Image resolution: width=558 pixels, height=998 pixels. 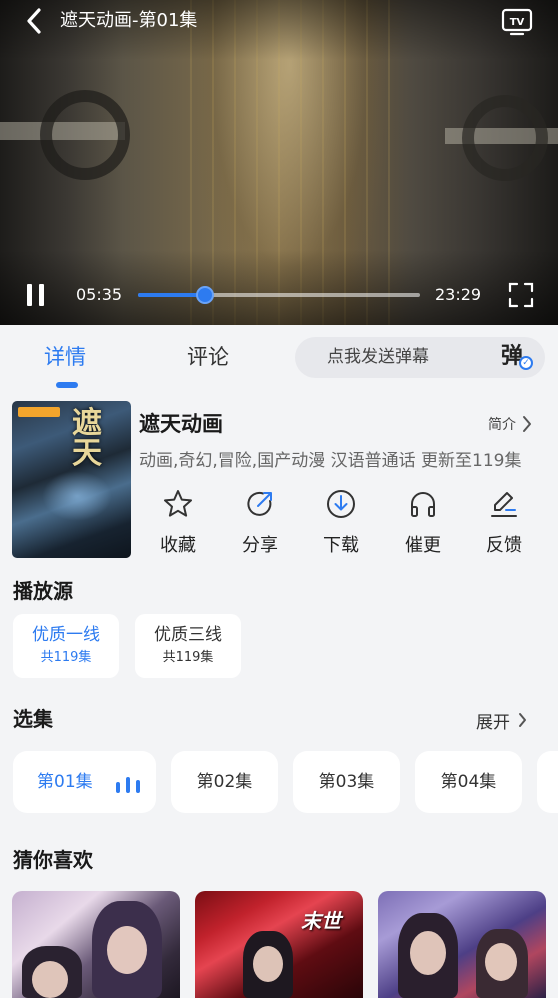 I want to click on danmaku-toggle-button: 弹 ✓, so click(x=518, y=357).